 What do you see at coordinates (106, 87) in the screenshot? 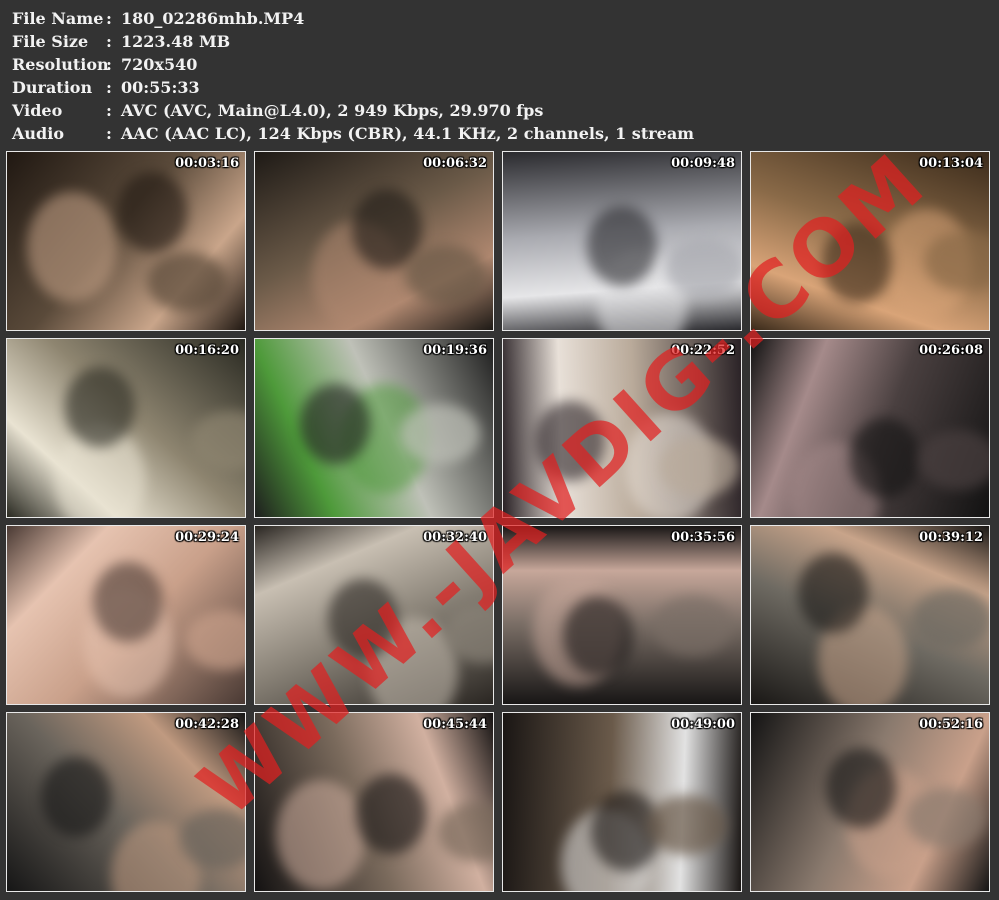
I see `info-row-duration: Duration:00:55:33` at bounding box center [106, 87].